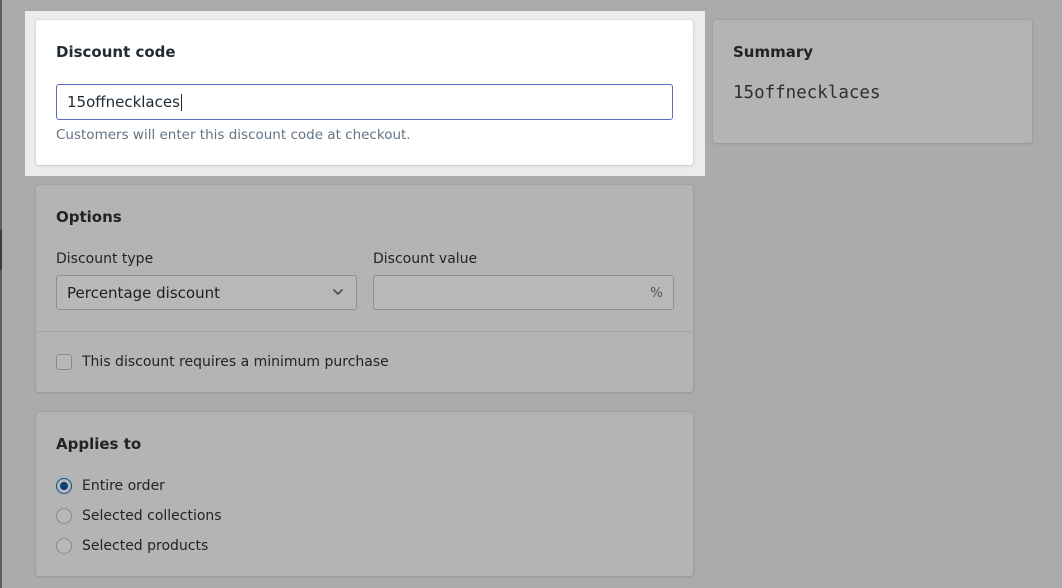 The image size is (1062, 588). I want to click on discount-type-select: Percentage discount, so click(206, 292).